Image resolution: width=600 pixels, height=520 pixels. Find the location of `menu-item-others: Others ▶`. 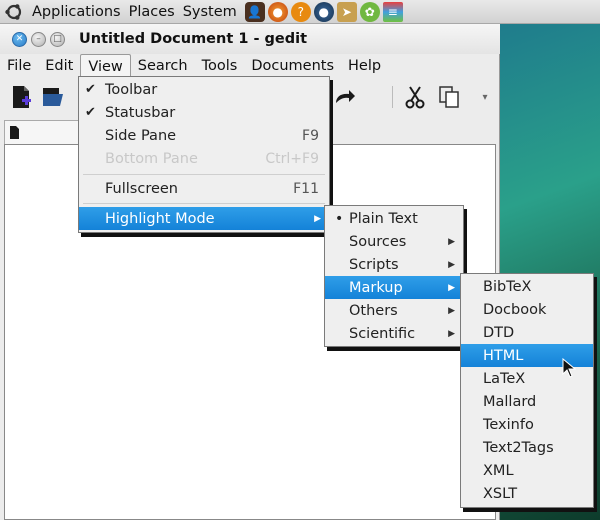

menu-item-others: Others ▶ is located at coordinates (394, 310).